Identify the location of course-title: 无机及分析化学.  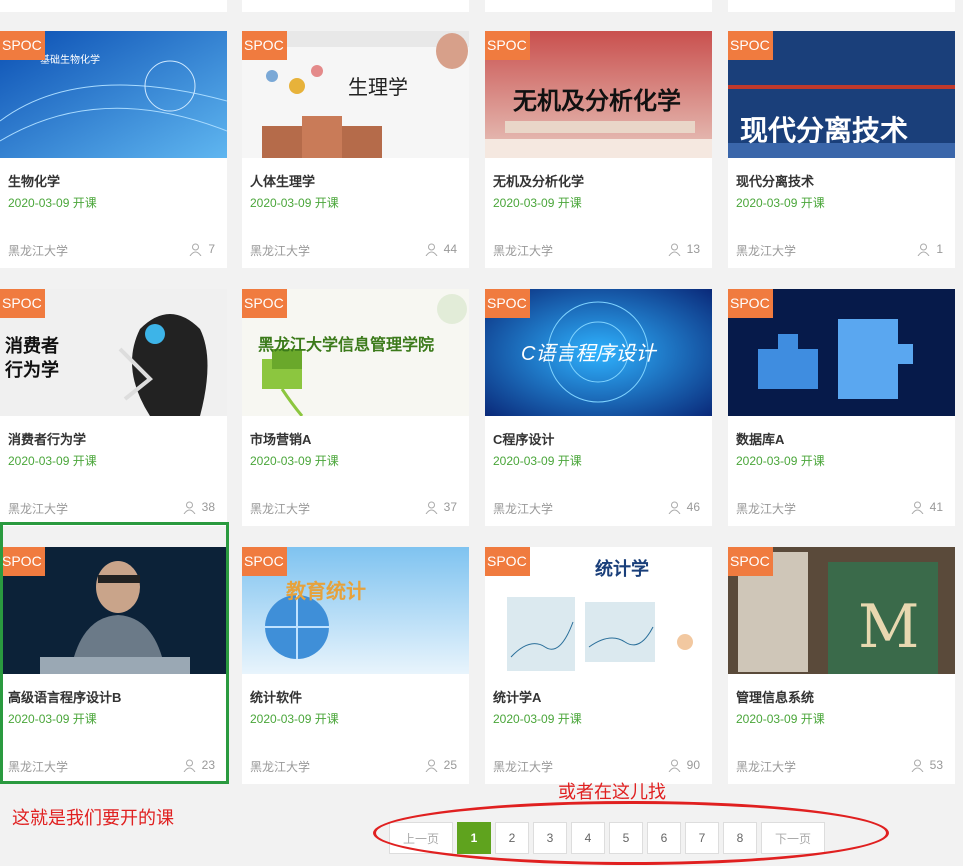
(538, 180).